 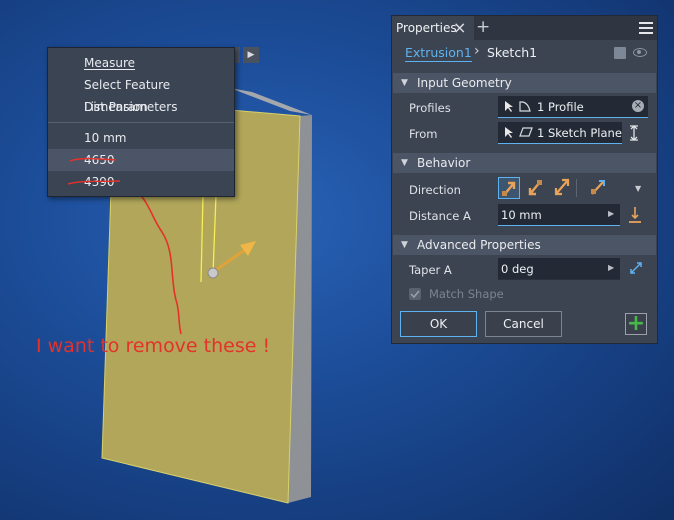 What do you see at coordinates (524, 83) in the screenshot?
I see `section-input-geometry: ▼ Input Geometry` at bounding box center [524, 83].